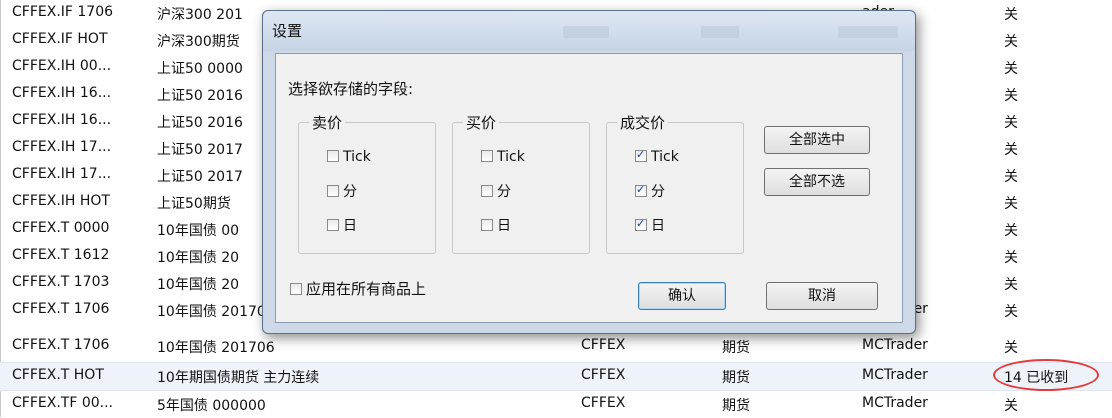 Image resolution: width=1112 pixels, height=418 pixels. I want to click on name-cell: 10年国债 00, so click(198, 231).